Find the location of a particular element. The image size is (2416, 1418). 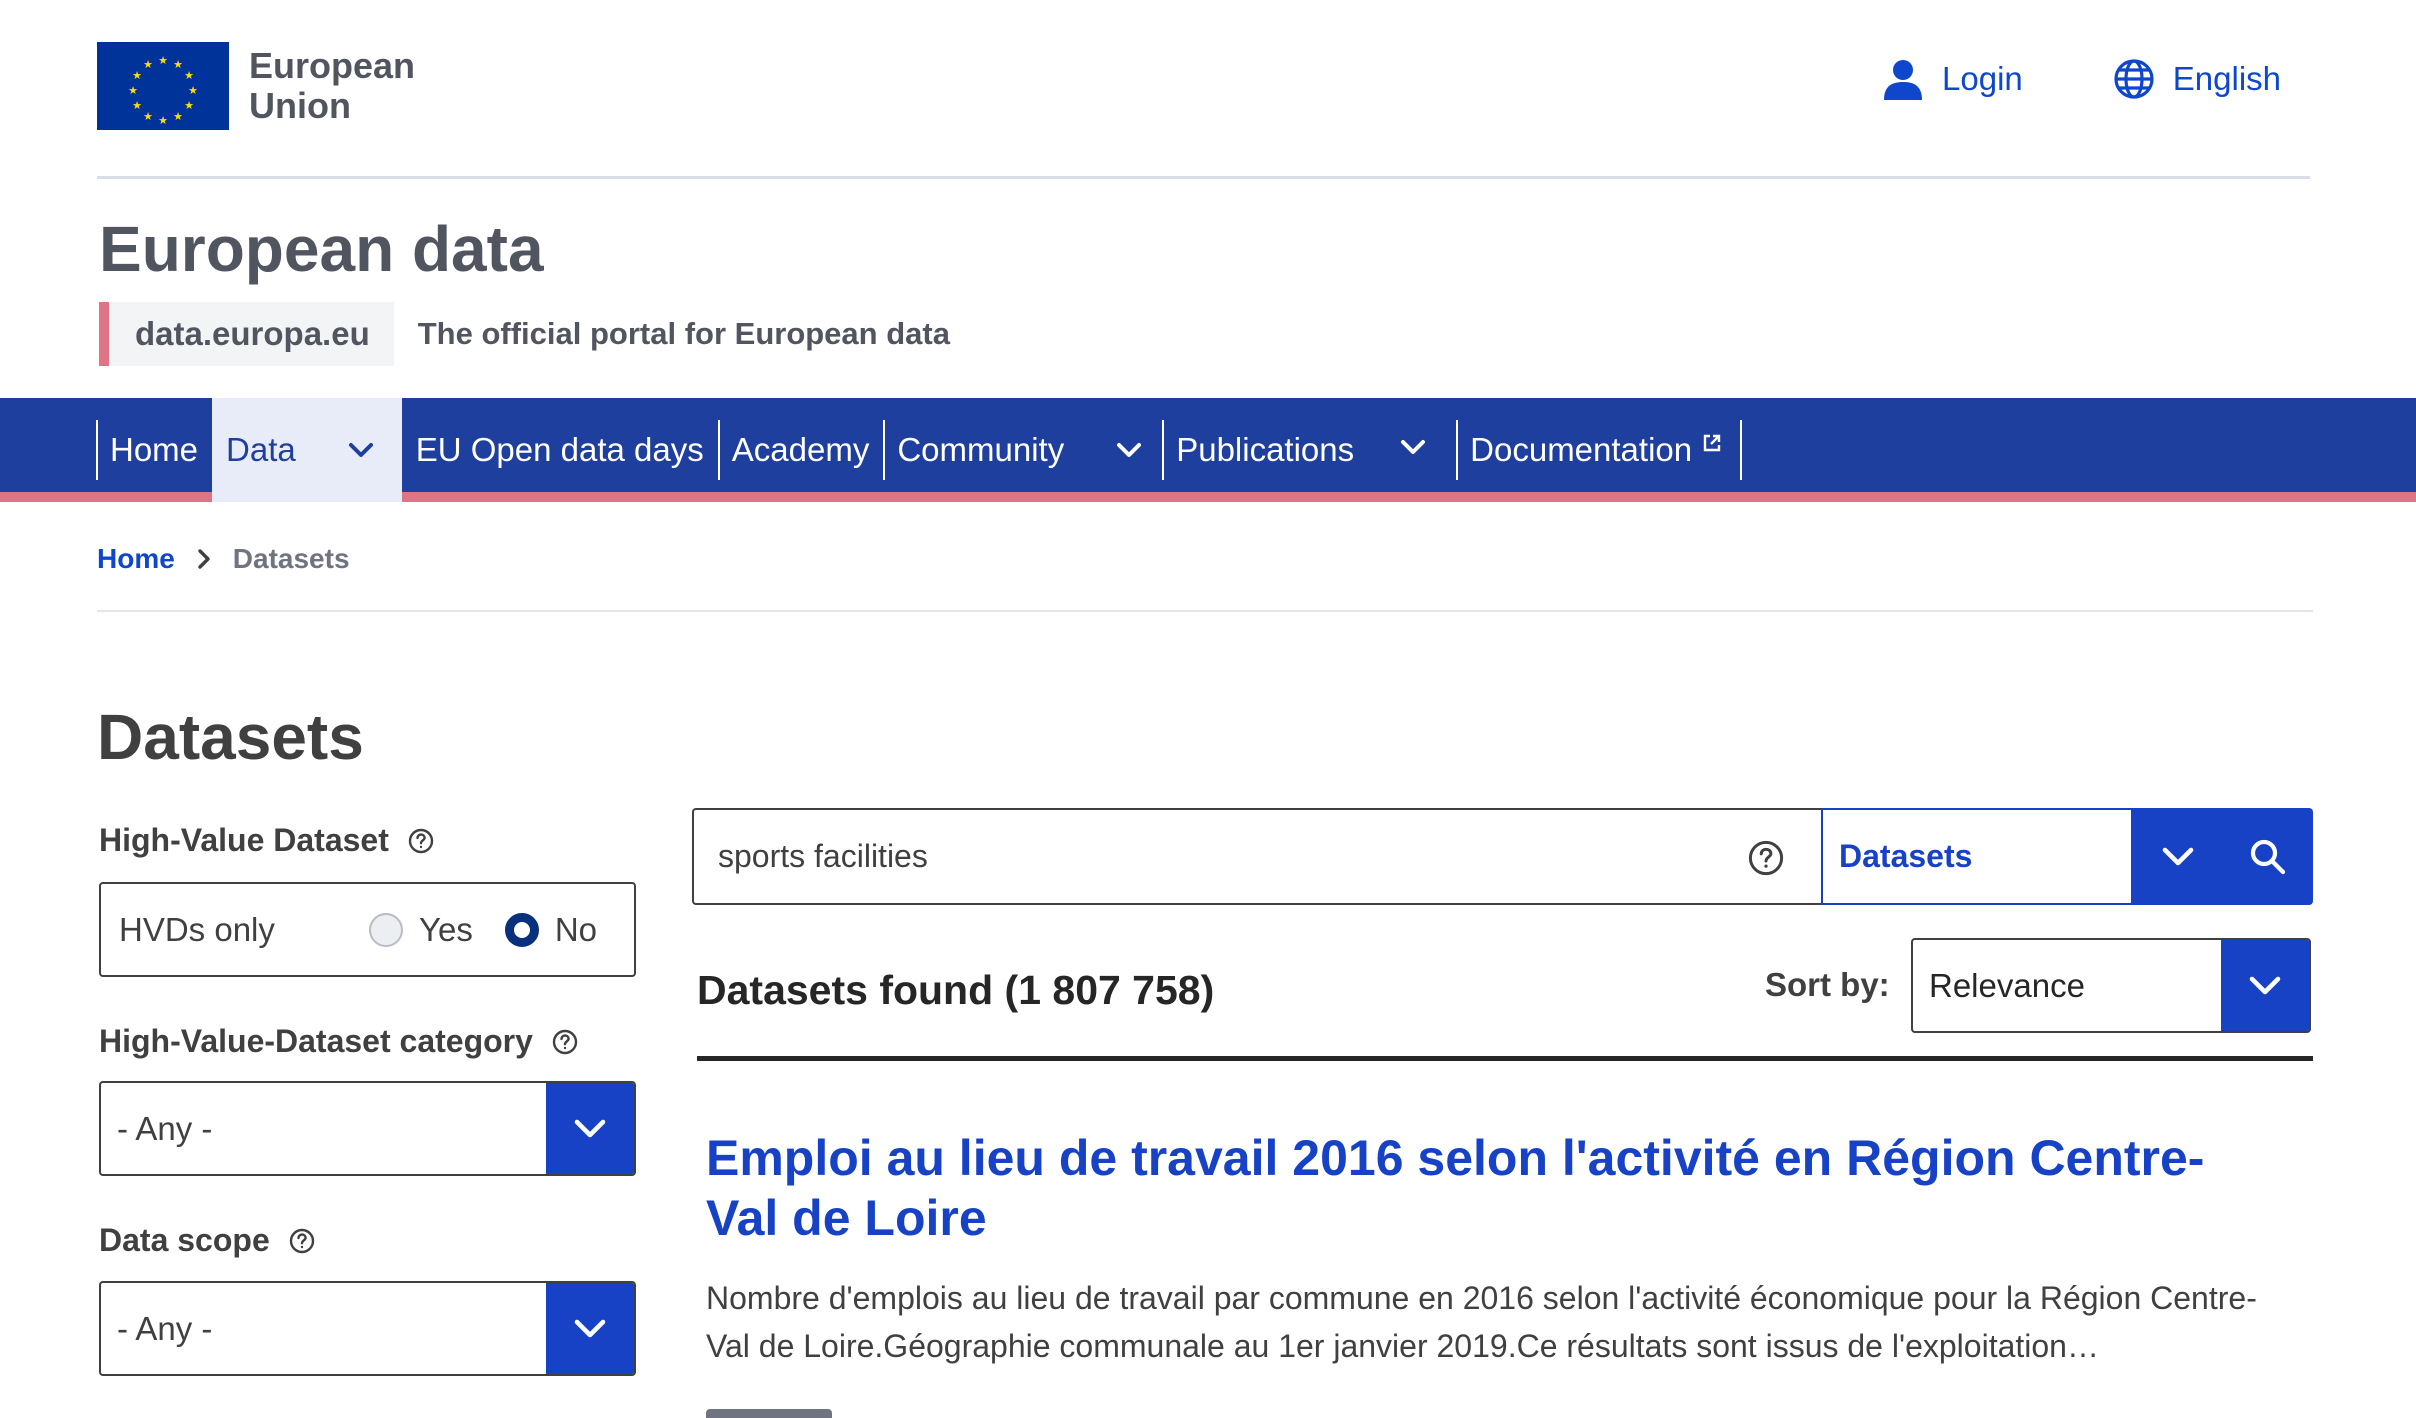

search-scope-select: Datasets is located at coordinates (1977, 856).